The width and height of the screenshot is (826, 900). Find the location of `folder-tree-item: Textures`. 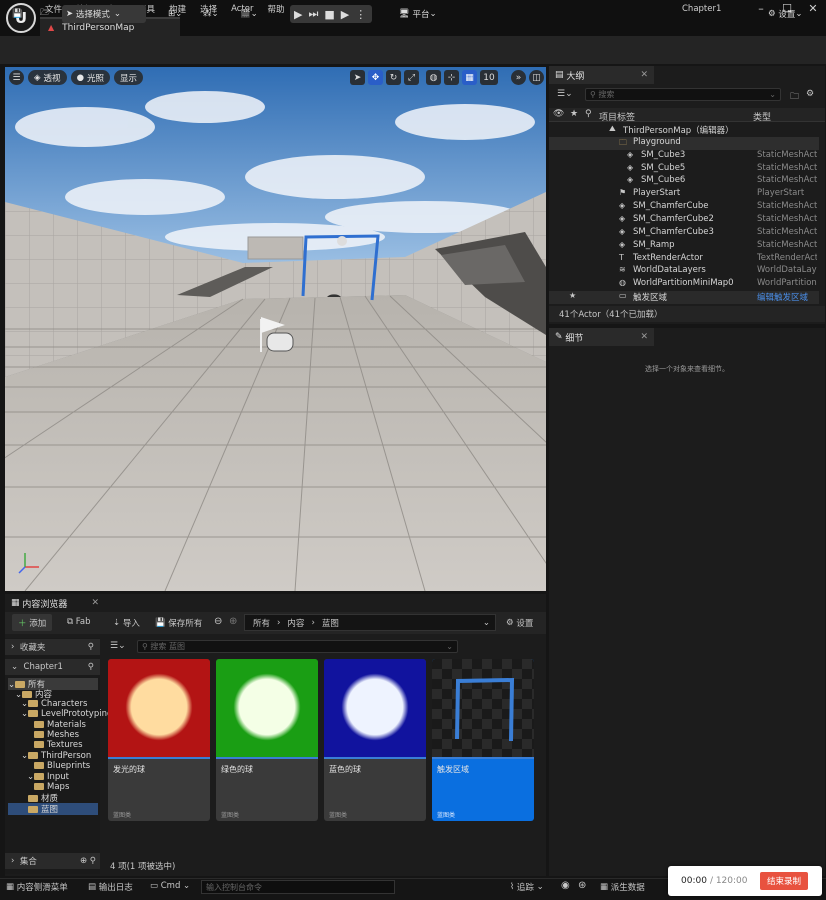

folder-tree-item: Textures is located at coordinates (55, 745).